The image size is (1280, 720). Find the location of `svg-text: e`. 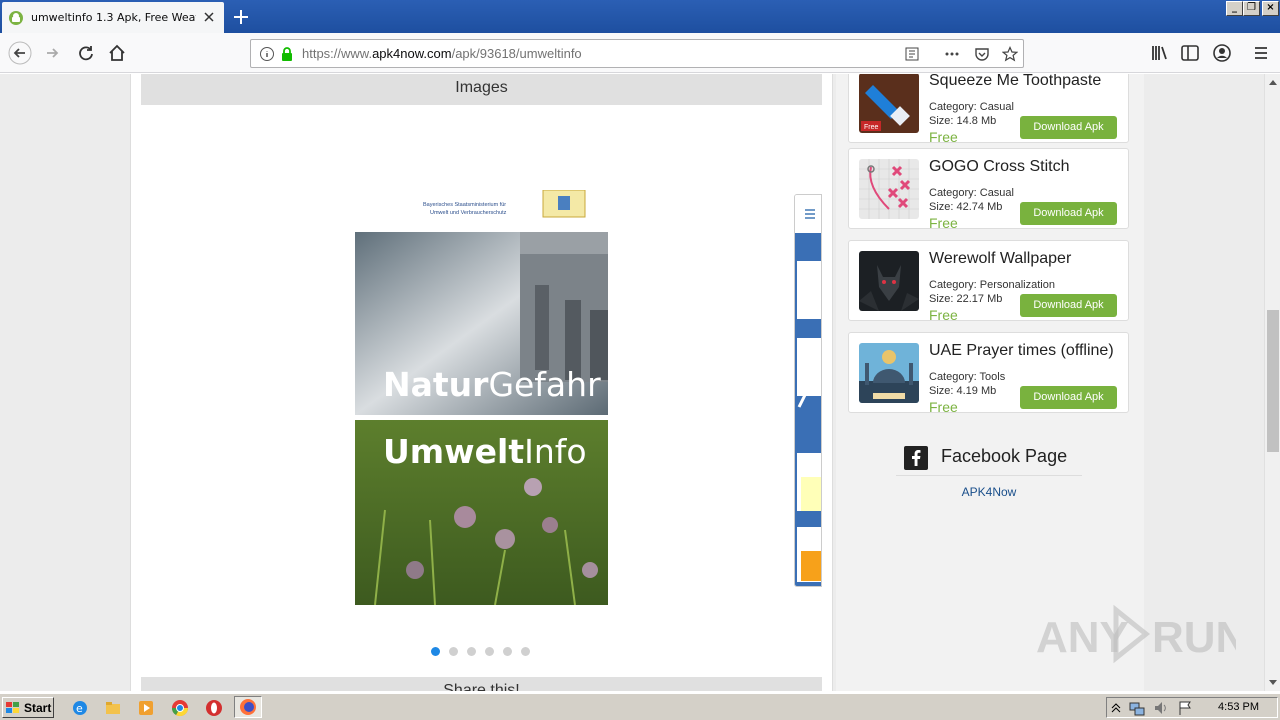

svg-text: e is located at coordinates (79, 708).